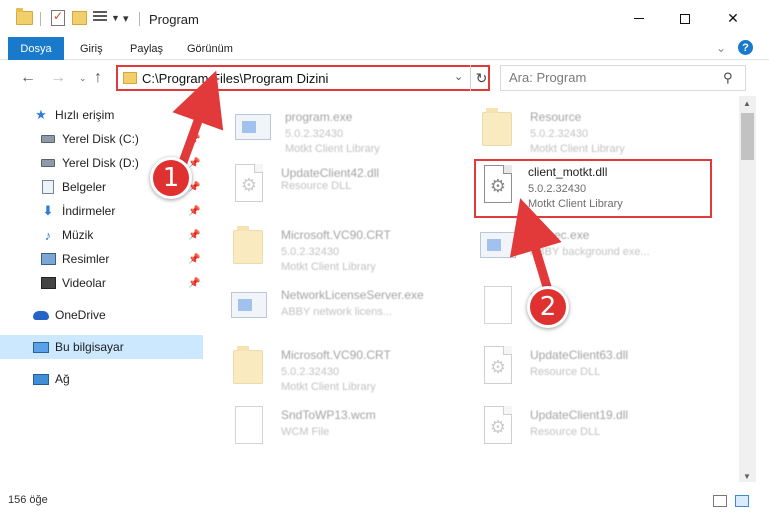 Image resolution: width=769 pixels, height=530 pixels. I want to click on sidebar-item-onedrive: OneDrive, so click(101, 315).